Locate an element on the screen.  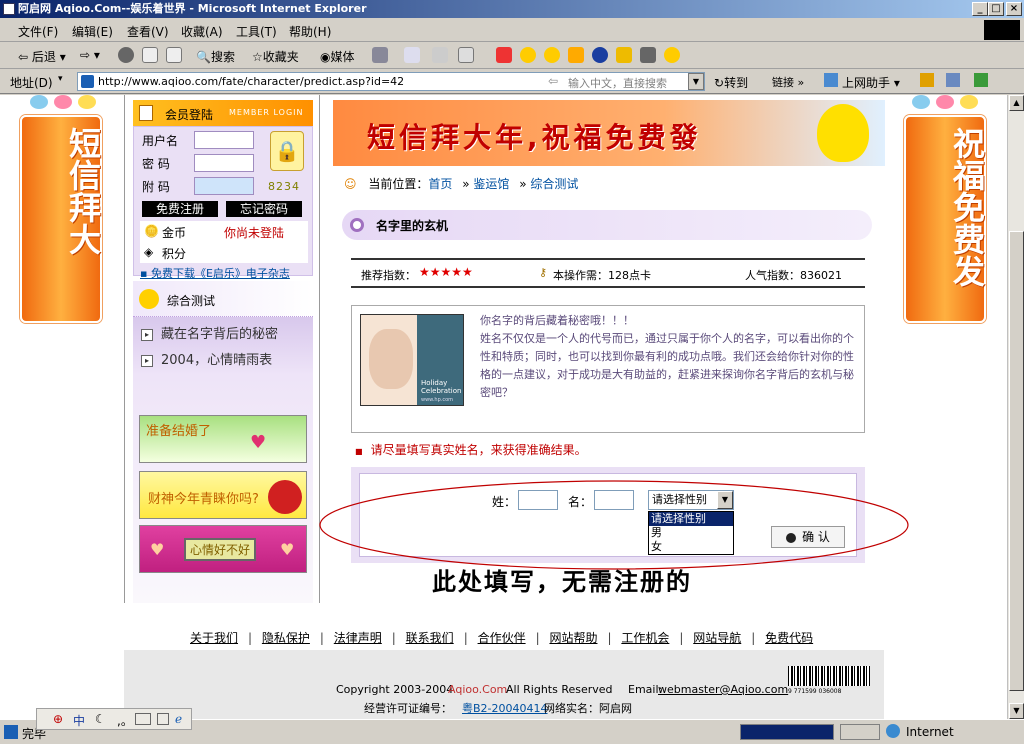
test-item: ▸ 2004，心情晴雨表 is located at coordinates (206, 358).